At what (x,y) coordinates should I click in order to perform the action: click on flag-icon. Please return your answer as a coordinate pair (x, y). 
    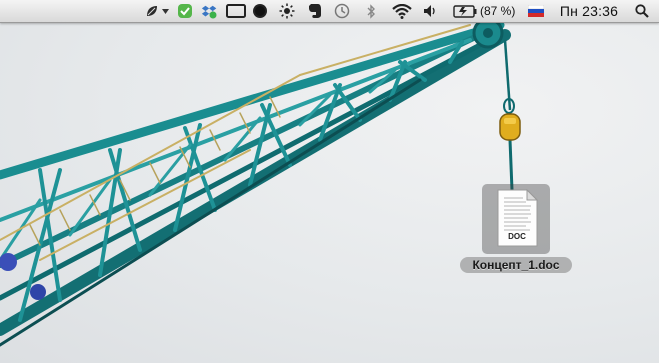
    Looking at the image, I should click on (536, 11).